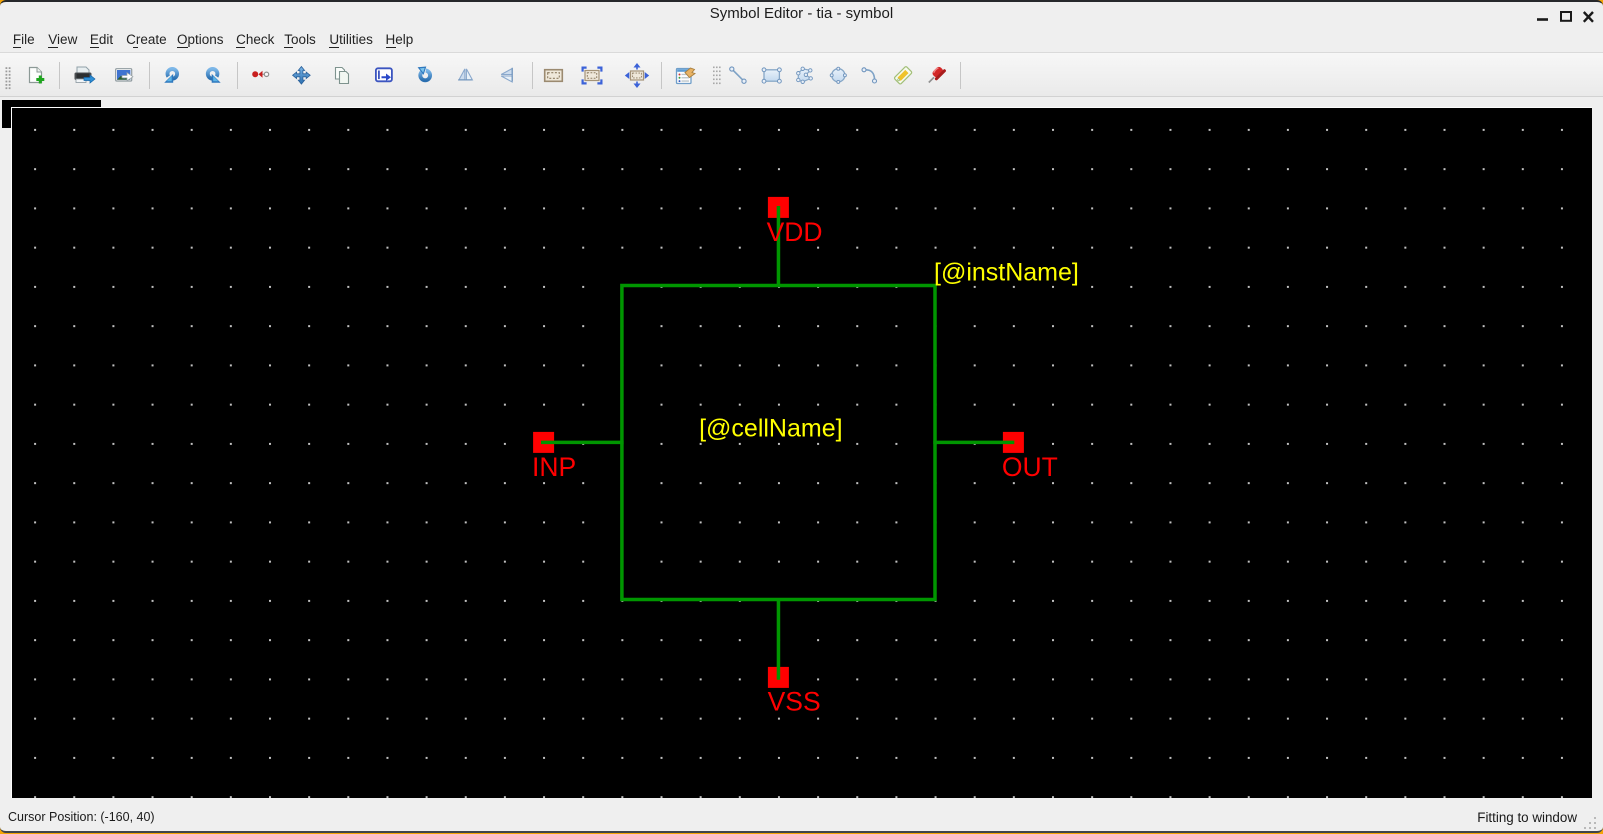  What do you see at coordinates (770, 429) in the screenshot?
I see `svg-text: [@cellName]` at bounding box center [770, 429].